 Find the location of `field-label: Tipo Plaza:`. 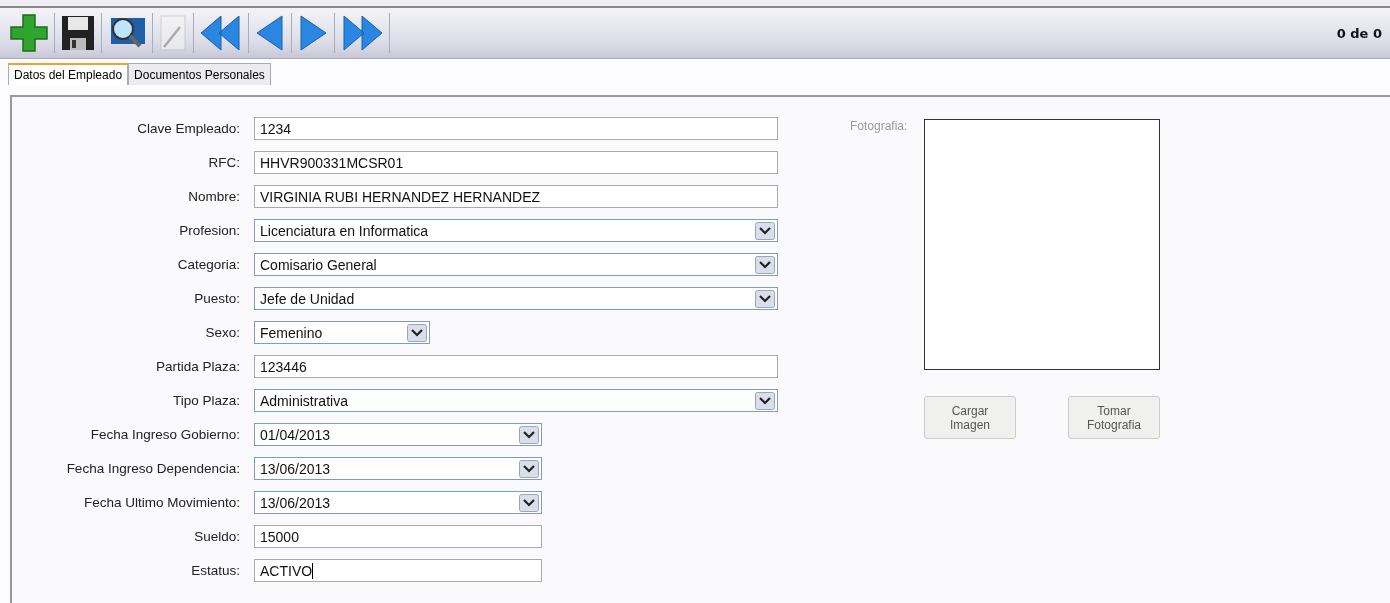

field-label: Tipo Plaza: is located at coordinates (206, 400).